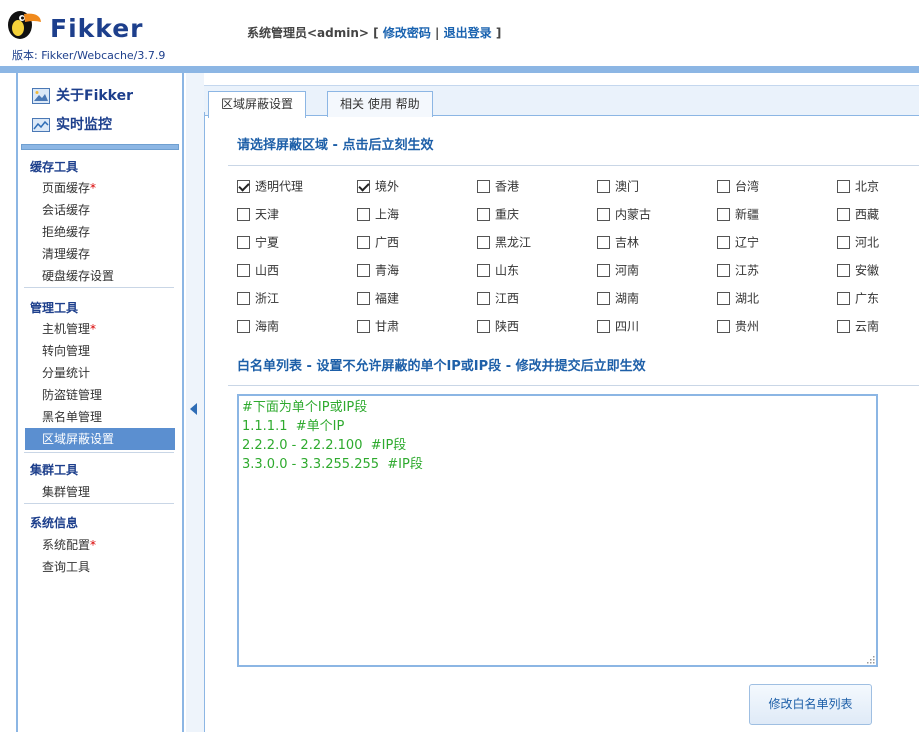  I want to click on region-checkbox: 上海, so click(378, 214).